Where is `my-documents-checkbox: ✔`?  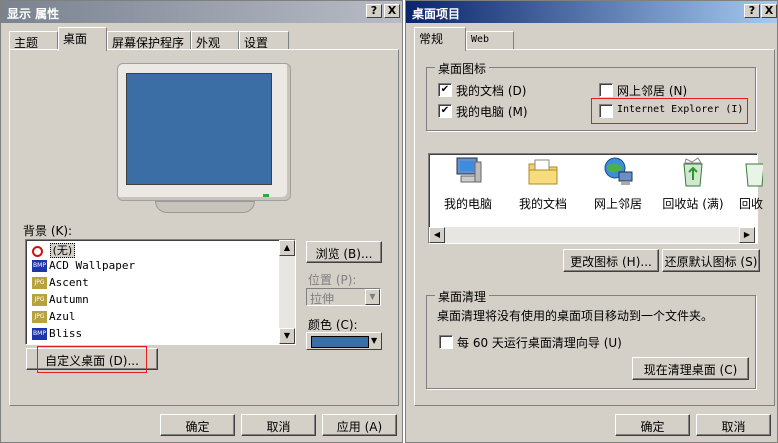
my-documents-checkbox: ✔ is located at coordinates (445, 90).